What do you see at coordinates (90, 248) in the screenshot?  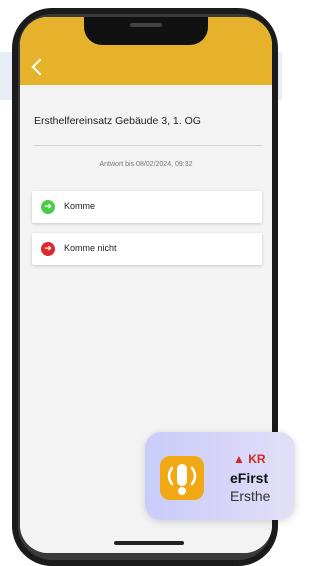 I see `option-label: Komme nicht` at bounding box center [90, 248].